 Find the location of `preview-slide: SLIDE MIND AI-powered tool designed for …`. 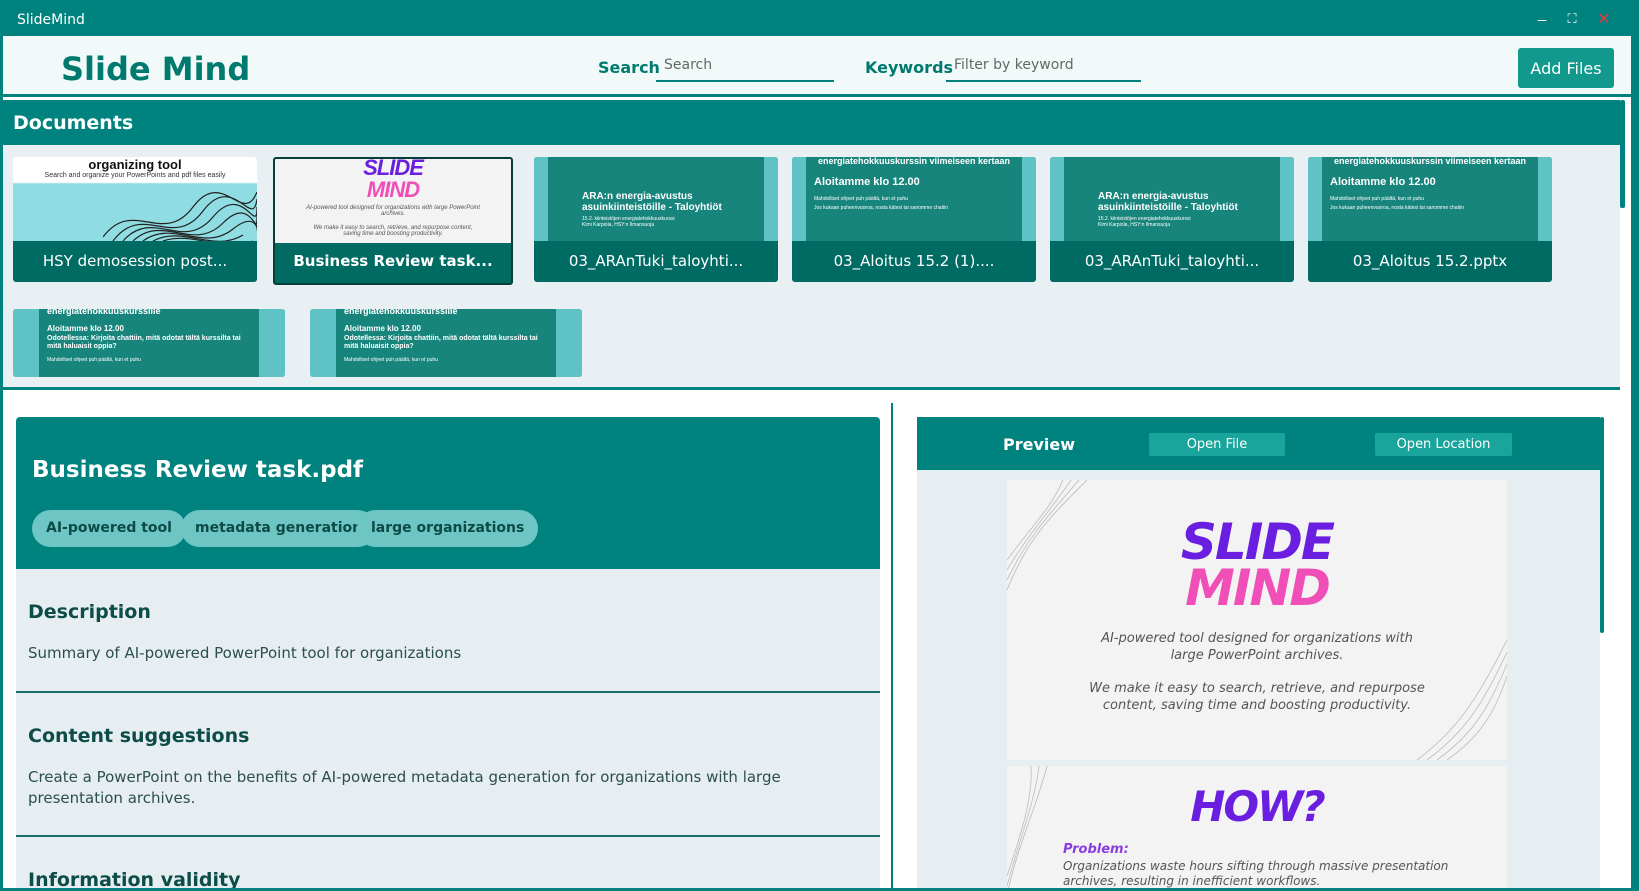

preview-slide: SLIDE MIND AI-powered tool designed for … is located at coordinates (1257, 620).